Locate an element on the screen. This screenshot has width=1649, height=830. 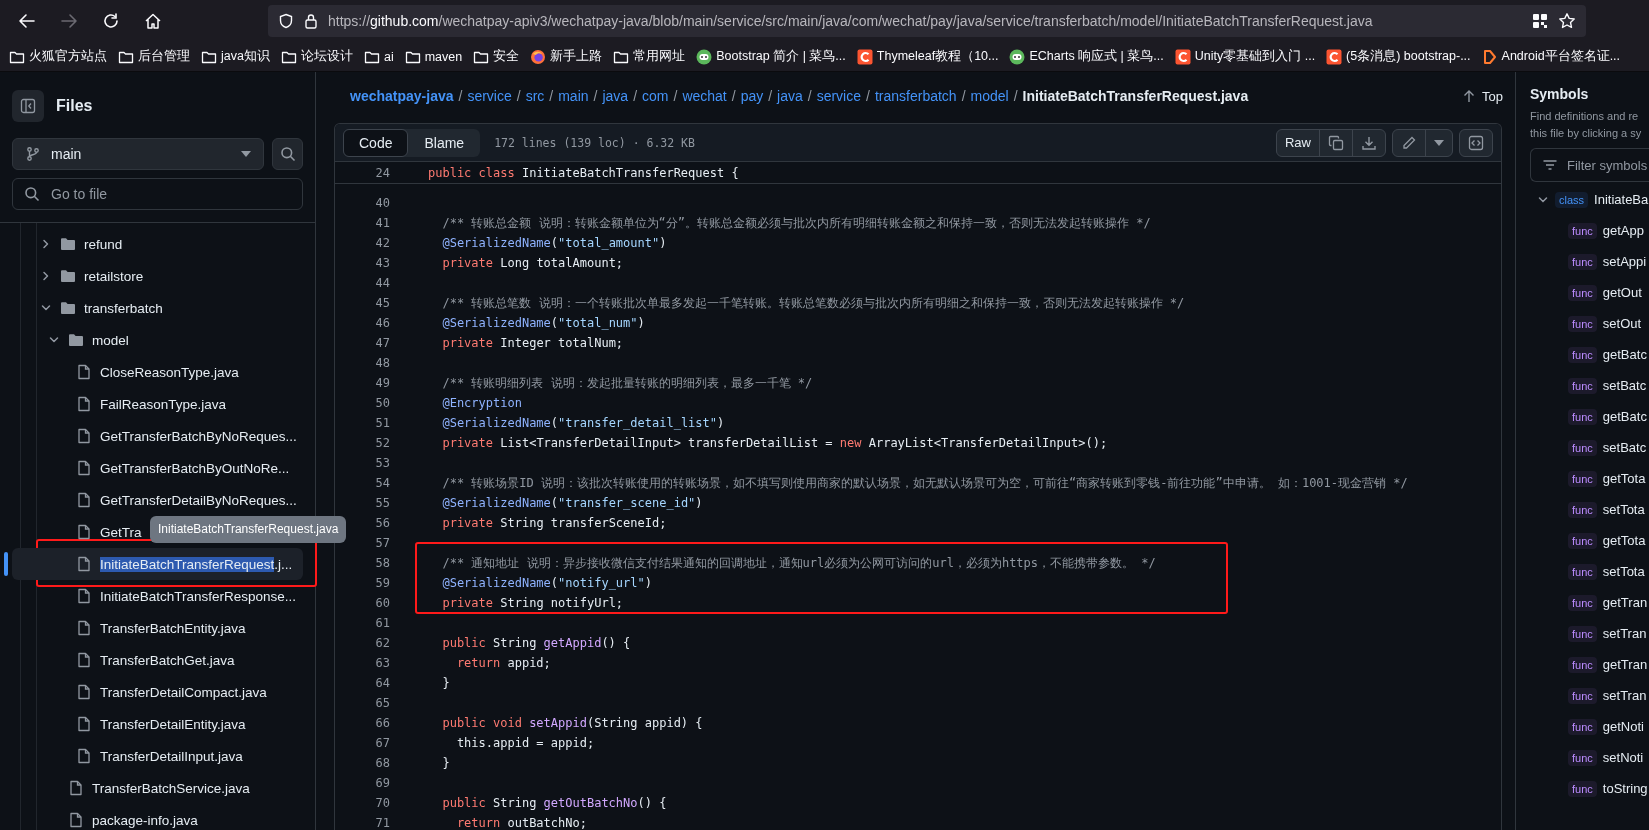
file-item: TransferDetailInput.java is located at coordinates (157, 756).